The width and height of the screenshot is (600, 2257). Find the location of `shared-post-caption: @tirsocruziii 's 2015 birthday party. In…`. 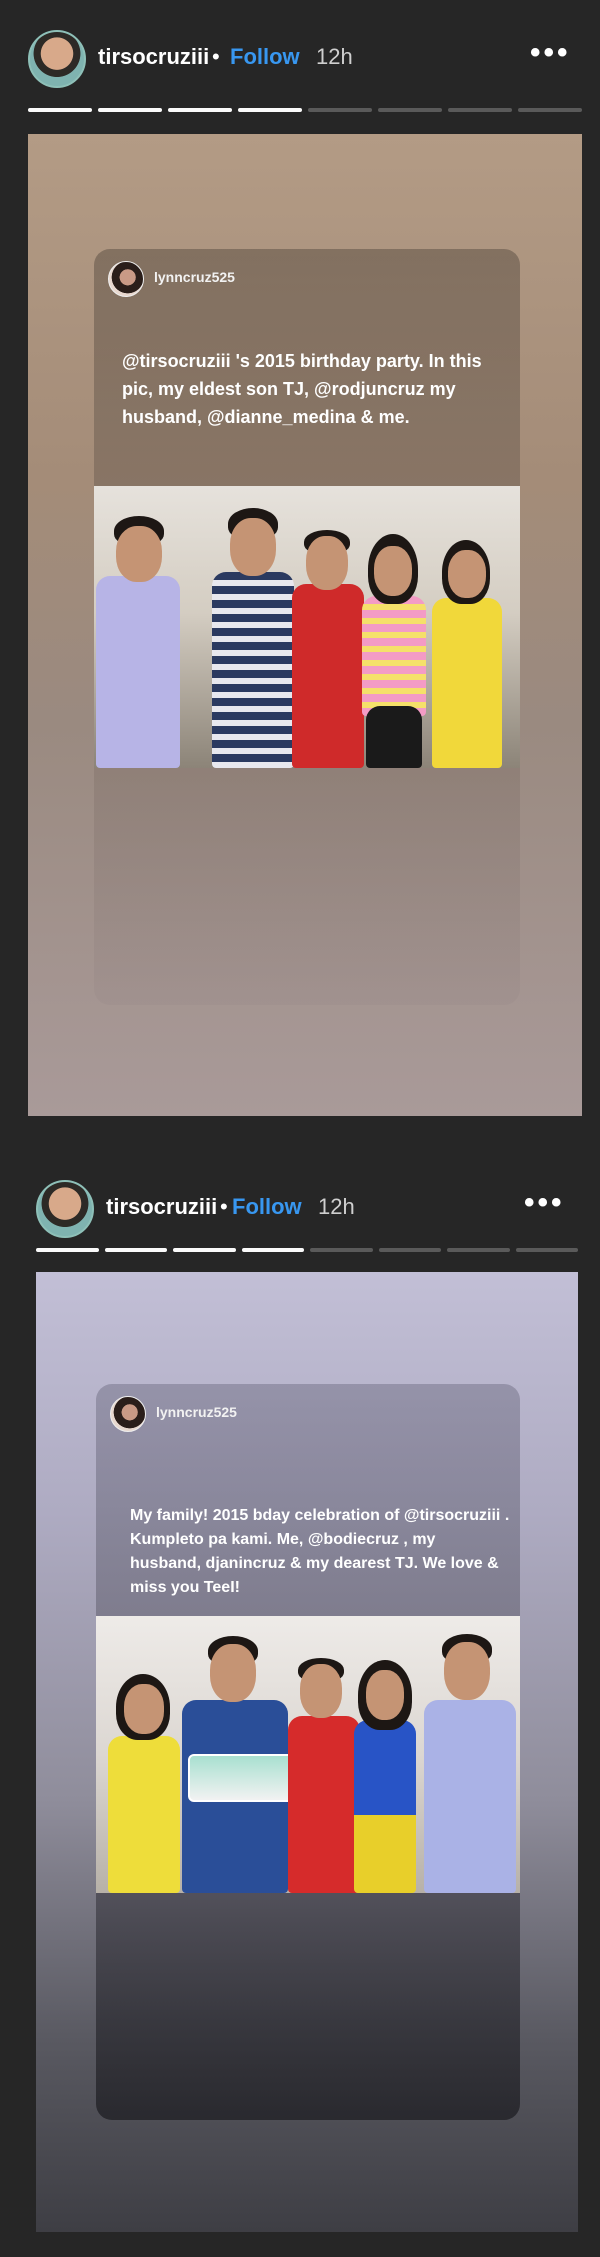

shared-post-caption: @tirsocruziii 's 2015 birthday party. In… is located at coordinates (302, 389).